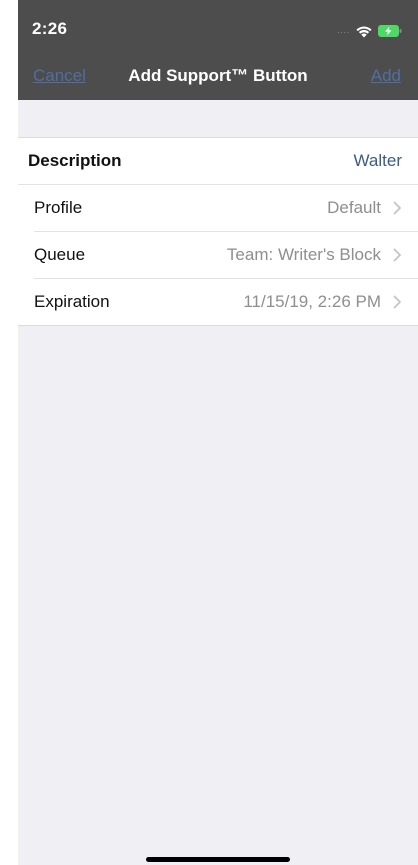  Describe the element at coordinates (58, 207) in the screenshot. I see `profile-label: Profile` at that location.